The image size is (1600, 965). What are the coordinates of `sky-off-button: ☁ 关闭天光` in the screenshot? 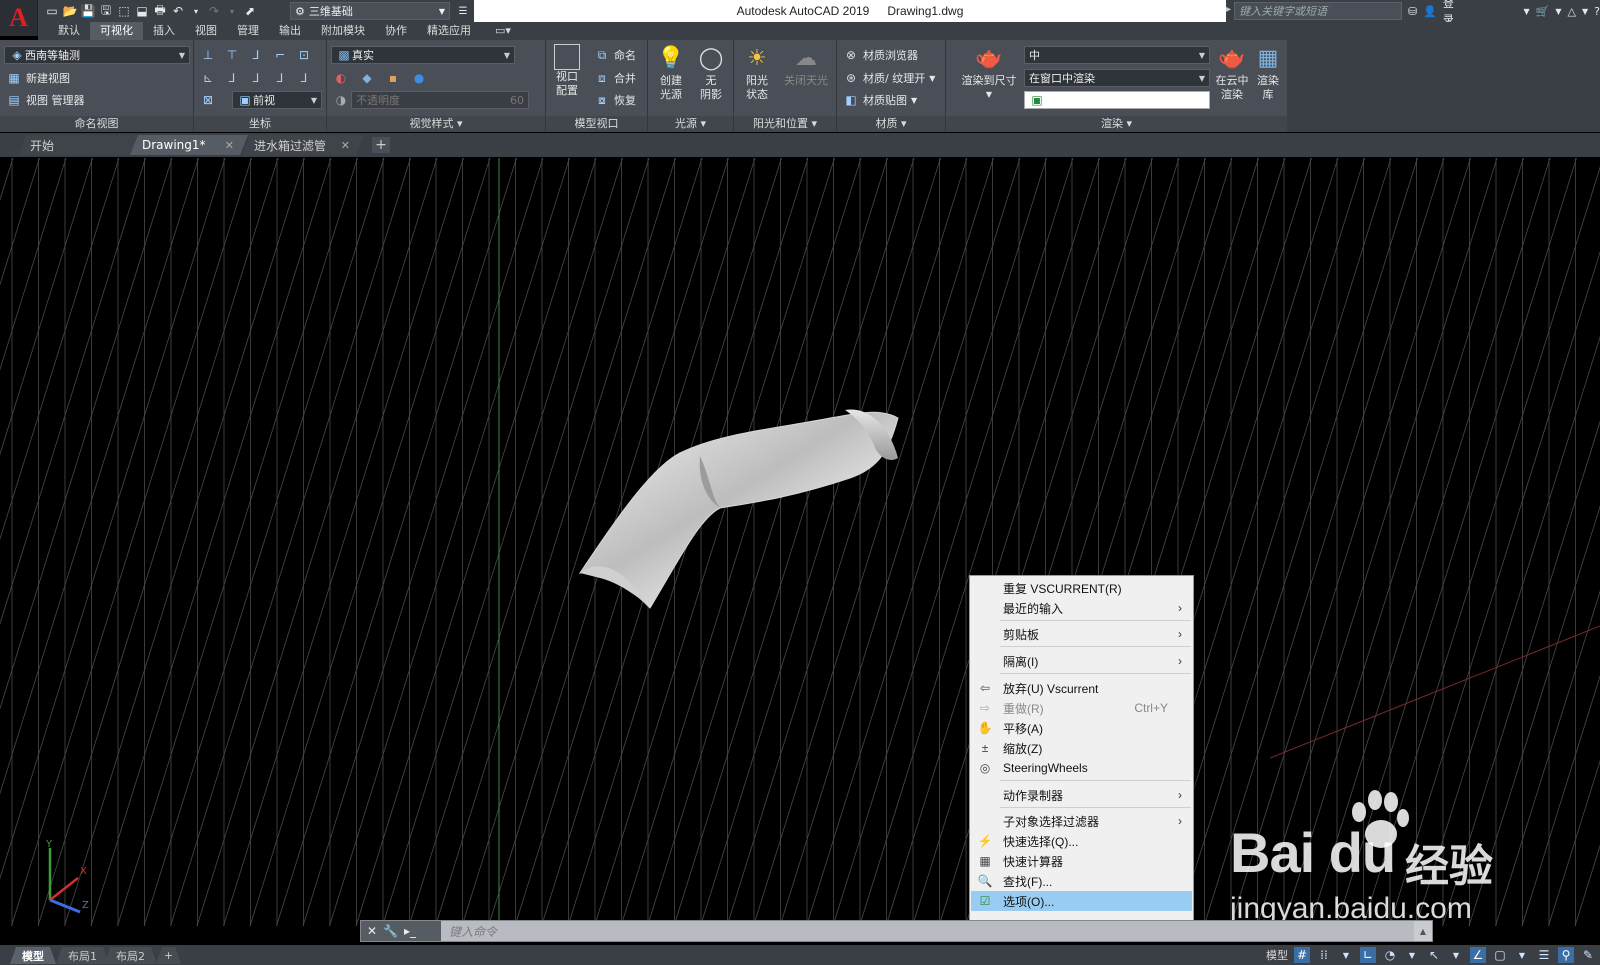 It's located at (806, 66).